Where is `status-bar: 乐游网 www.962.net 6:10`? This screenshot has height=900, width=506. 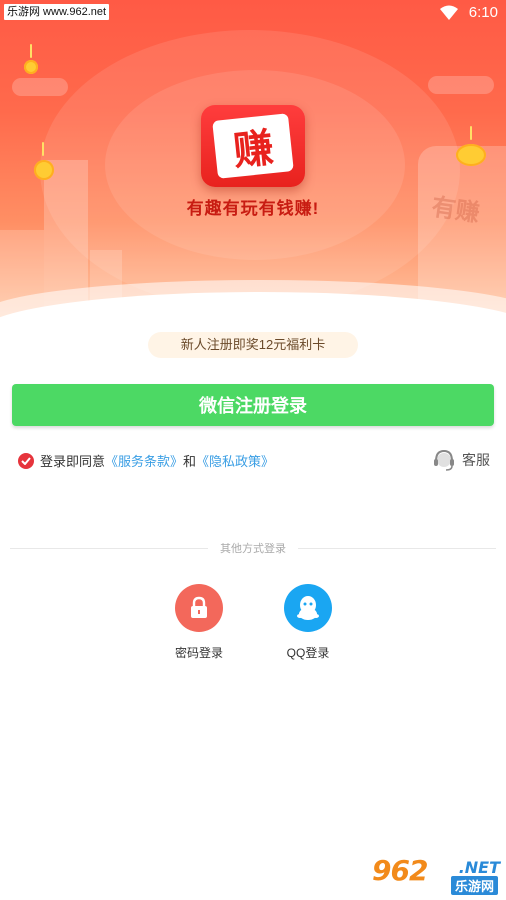 status-bar: 乐游网 www.962.net 6:10 is located at coordinates (253, 14).